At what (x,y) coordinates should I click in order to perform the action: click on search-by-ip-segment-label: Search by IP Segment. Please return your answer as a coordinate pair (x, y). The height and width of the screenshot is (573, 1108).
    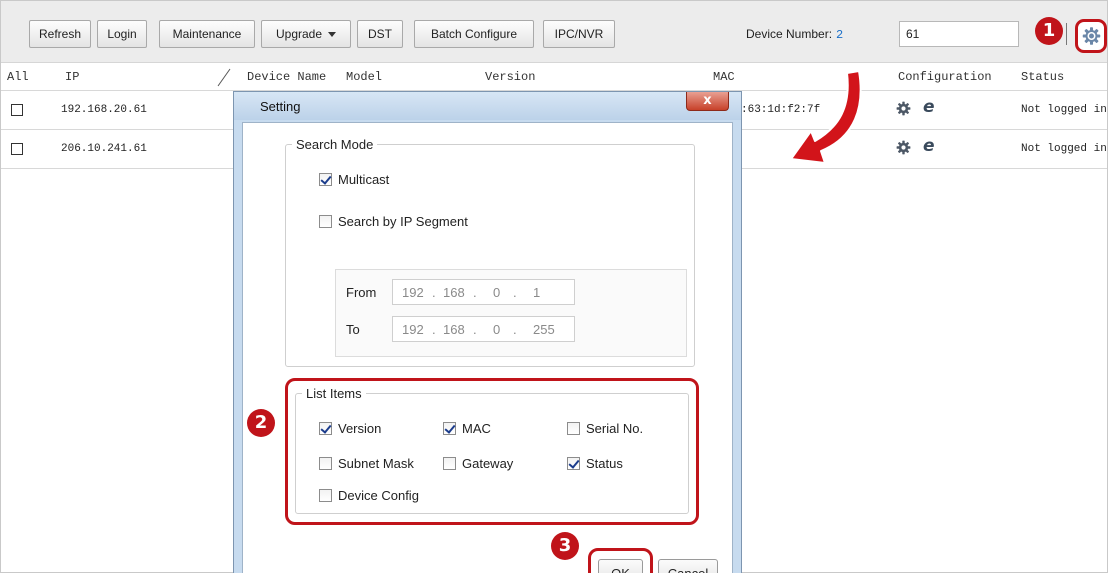
    Looking at the image, I should click on (403, 221).